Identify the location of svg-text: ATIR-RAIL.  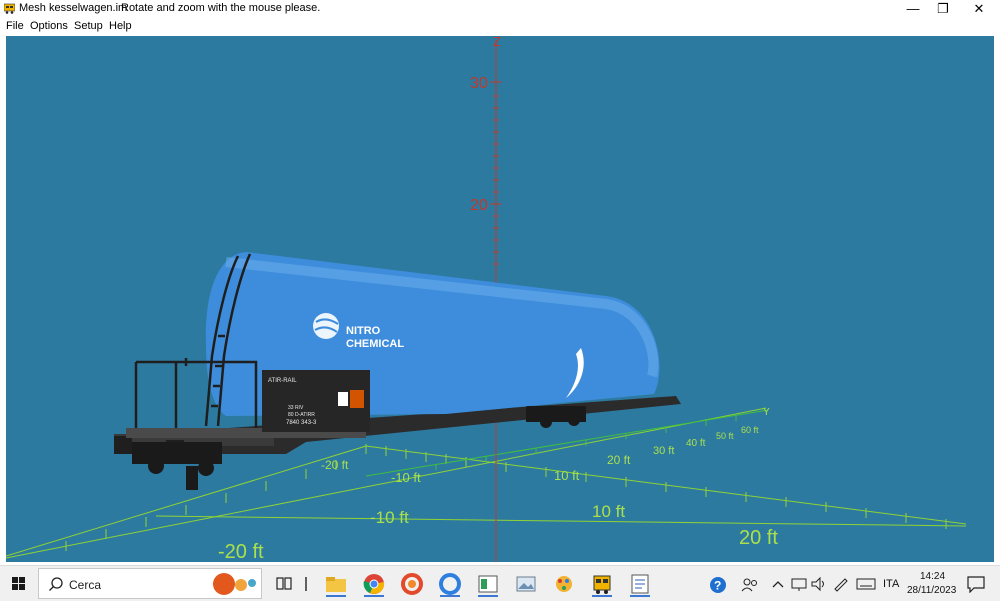
(282, 381).